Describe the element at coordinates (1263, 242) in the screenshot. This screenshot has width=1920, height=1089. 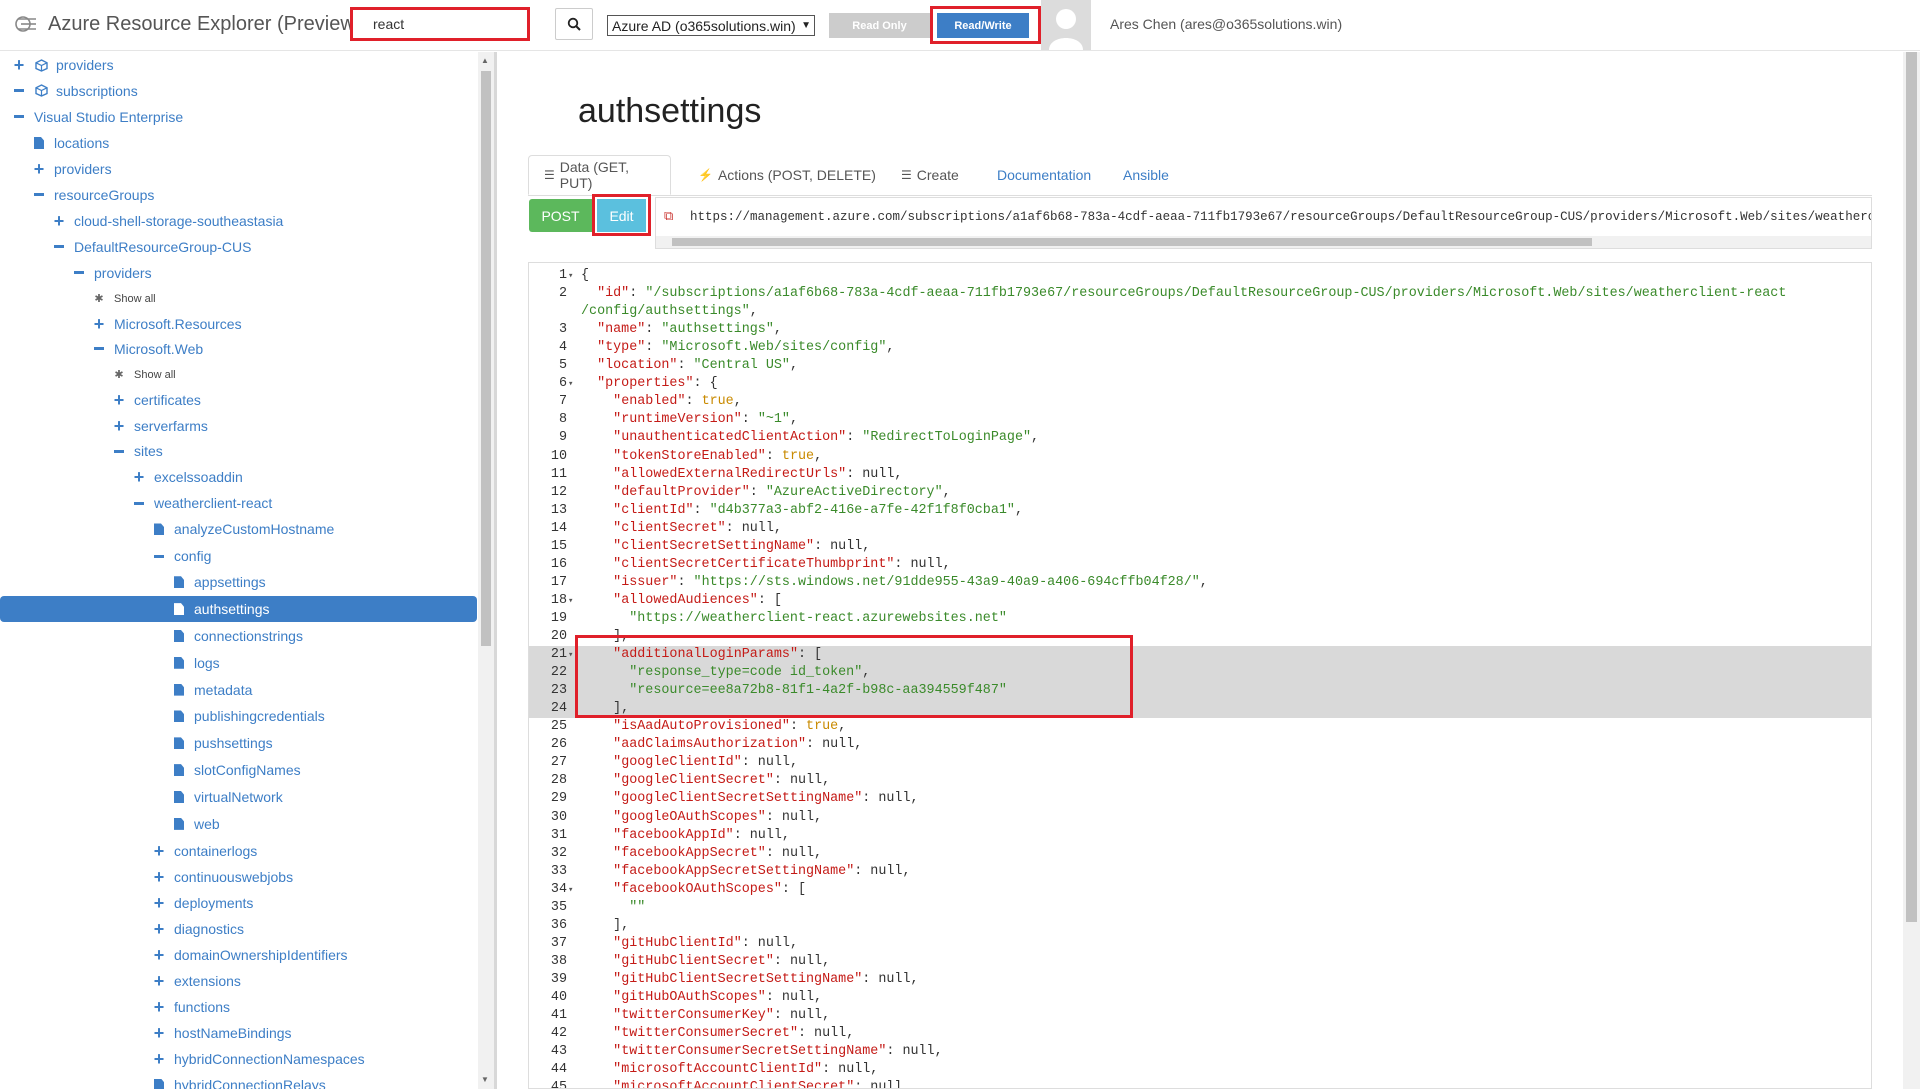
I see `url-scrollbar` at that location.